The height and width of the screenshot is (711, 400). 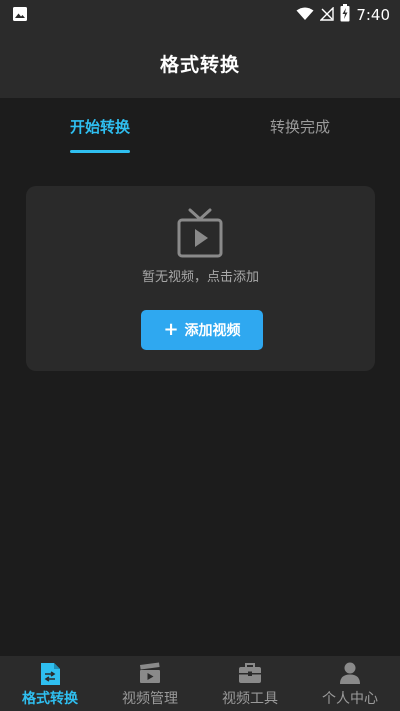 I want to click on status-bar: 7:40, so click(x=200, y=14).